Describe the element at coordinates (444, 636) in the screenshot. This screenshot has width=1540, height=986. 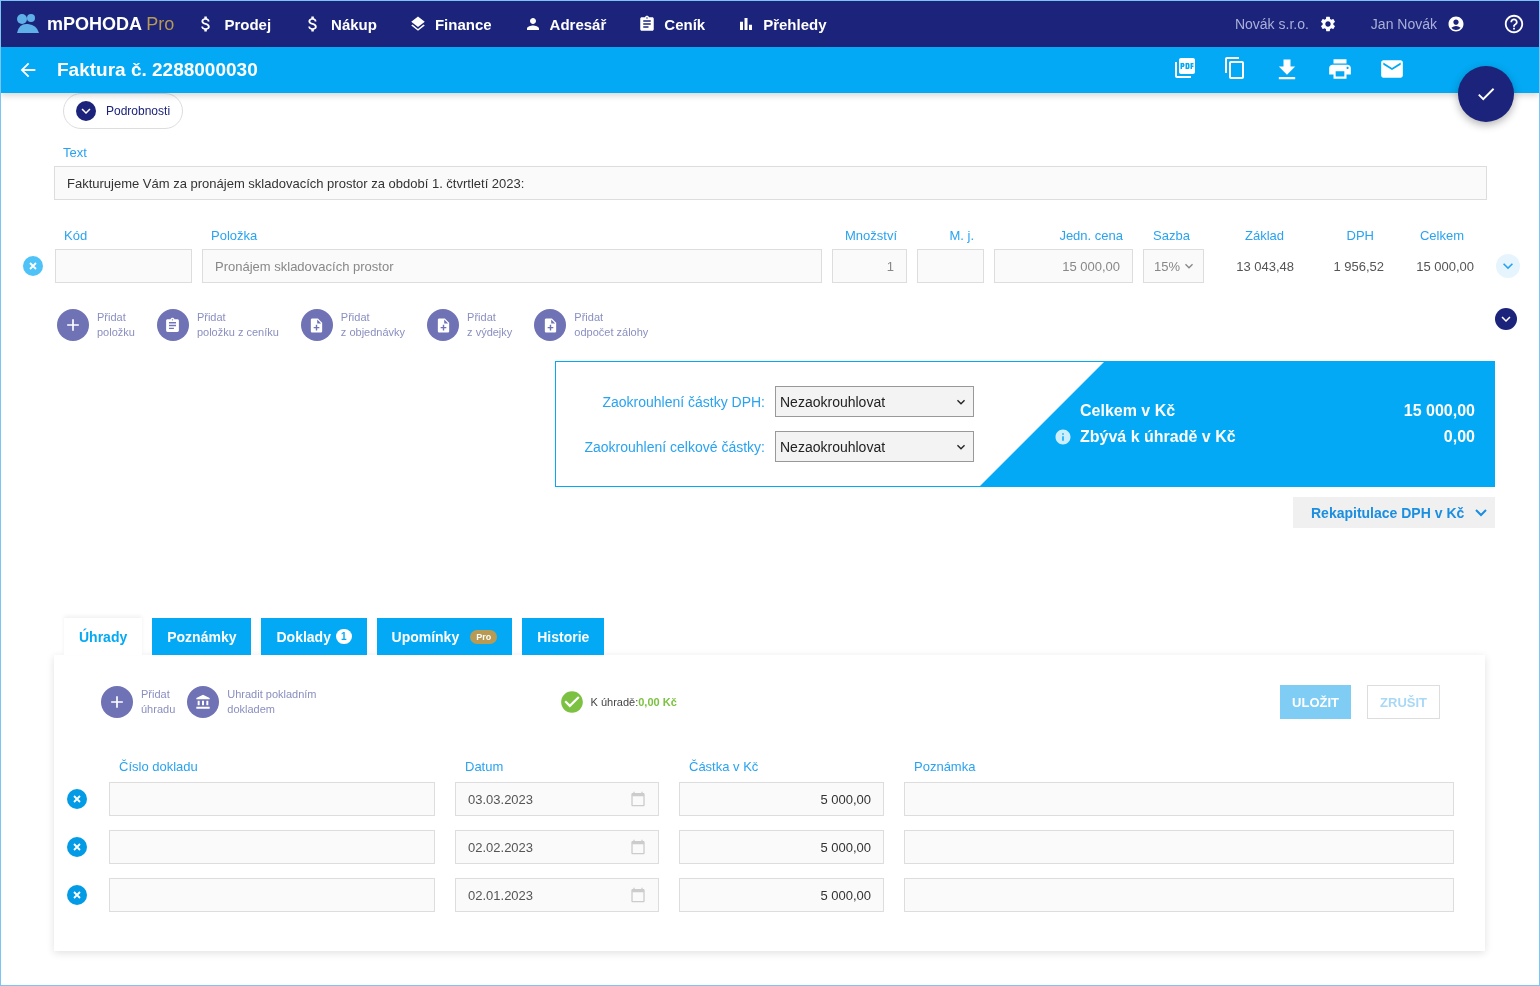
I see `tab: Upomínky Pro` at that location.